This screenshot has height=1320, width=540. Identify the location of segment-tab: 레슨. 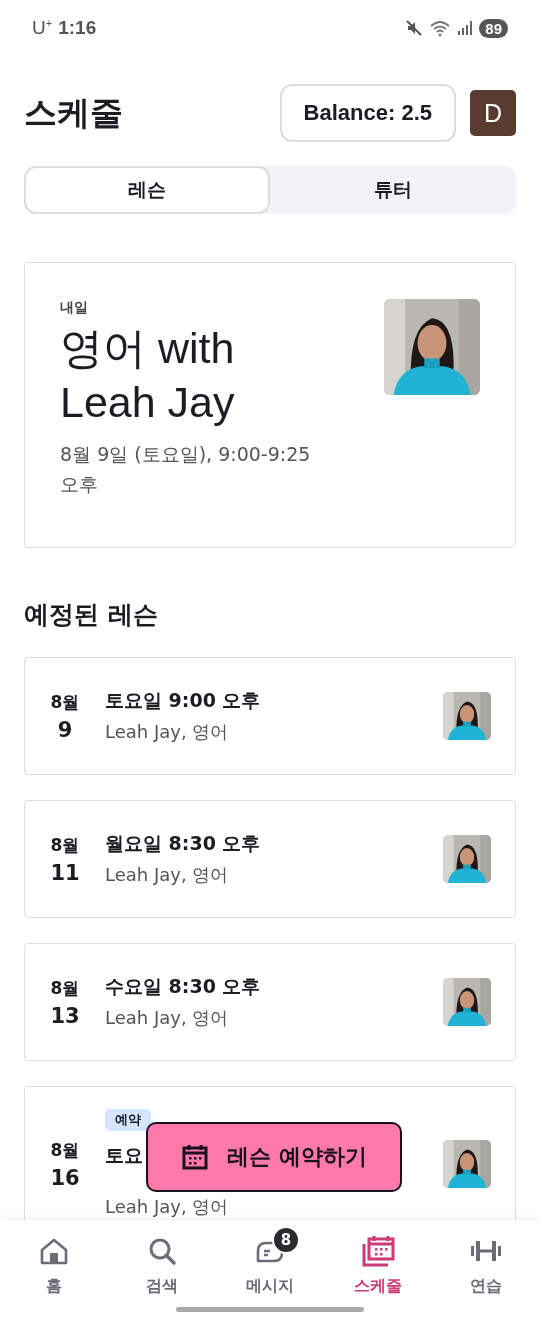
(147, 190).